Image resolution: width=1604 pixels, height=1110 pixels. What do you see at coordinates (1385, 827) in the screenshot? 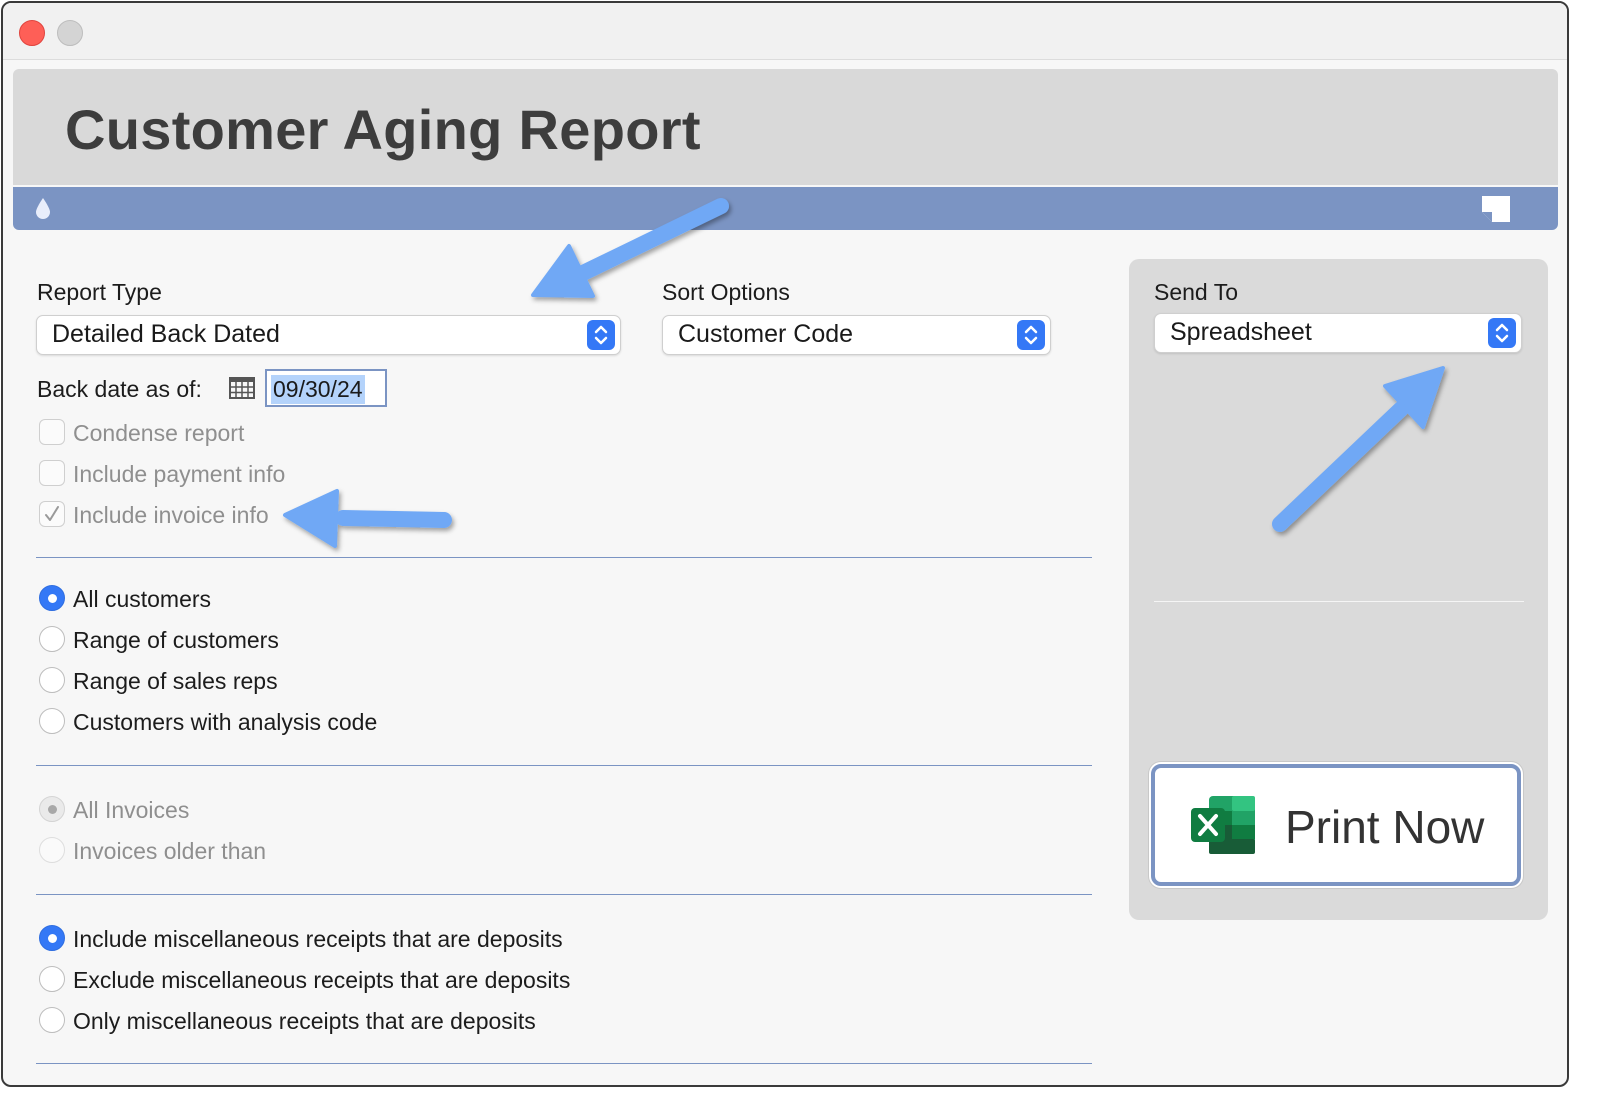
I see `print-now-label: Print Now` at bounding box center [1385, 827].